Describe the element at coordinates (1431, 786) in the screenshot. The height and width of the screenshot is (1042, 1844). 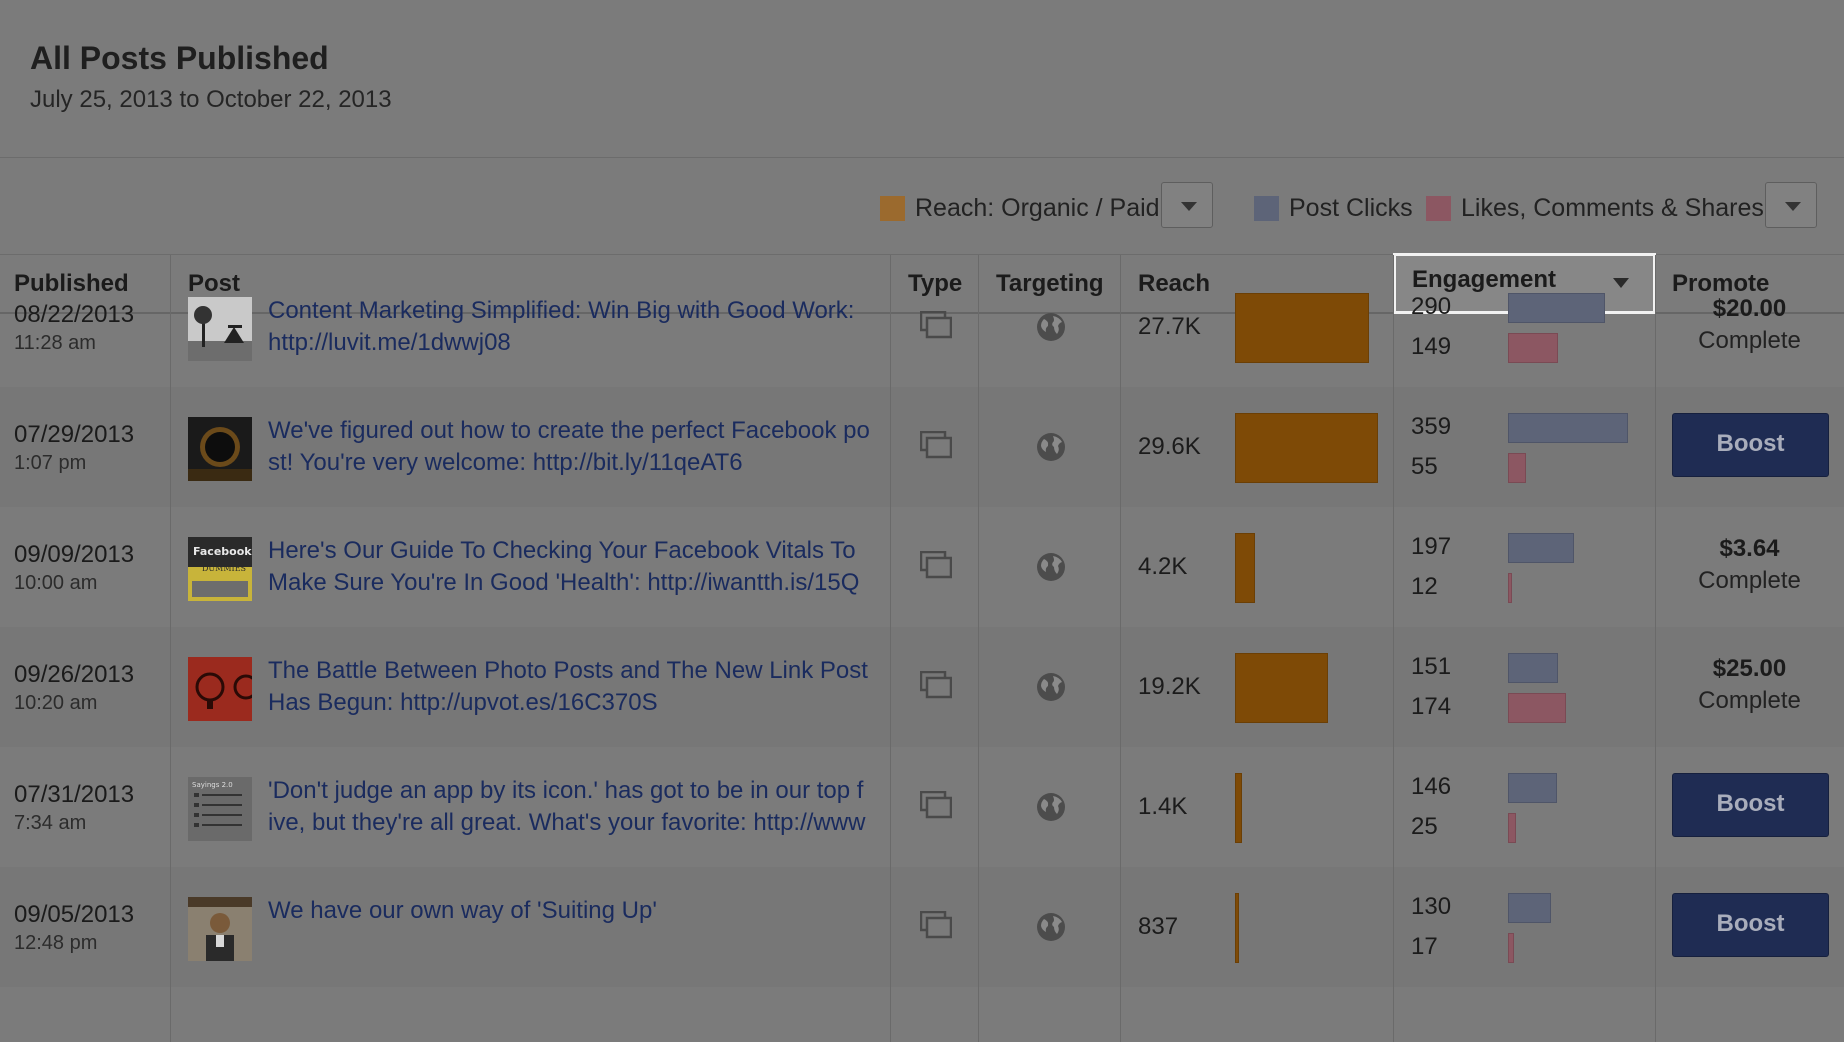
I see `post-clicks-value: 146` at that location.